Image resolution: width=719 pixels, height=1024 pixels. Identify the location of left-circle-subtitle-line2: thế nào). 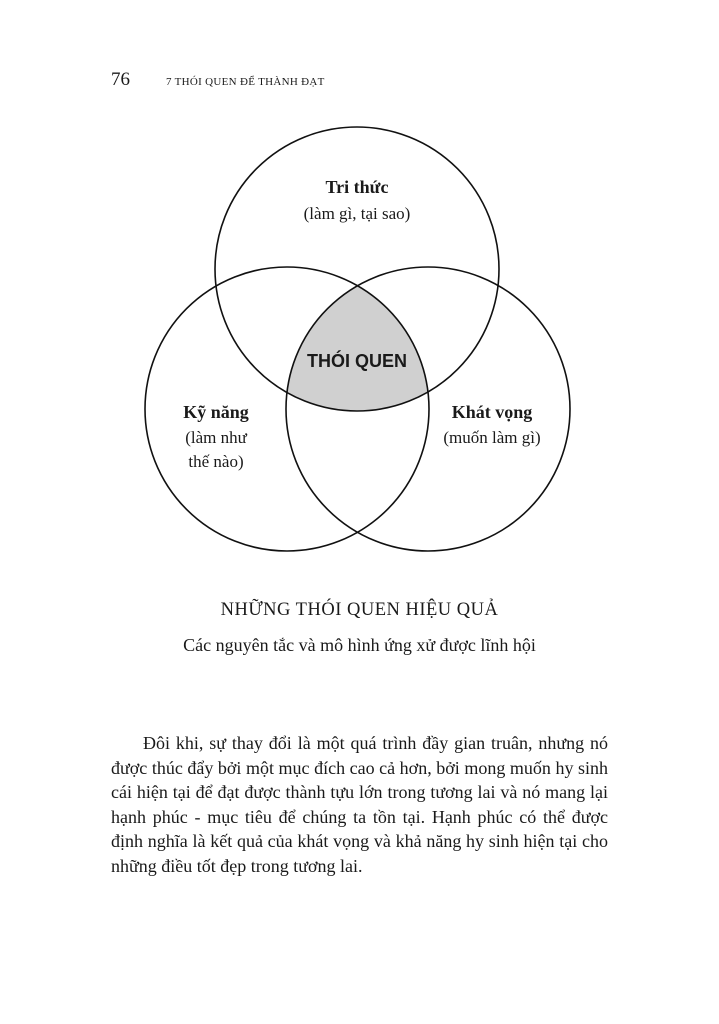
(215, 461).